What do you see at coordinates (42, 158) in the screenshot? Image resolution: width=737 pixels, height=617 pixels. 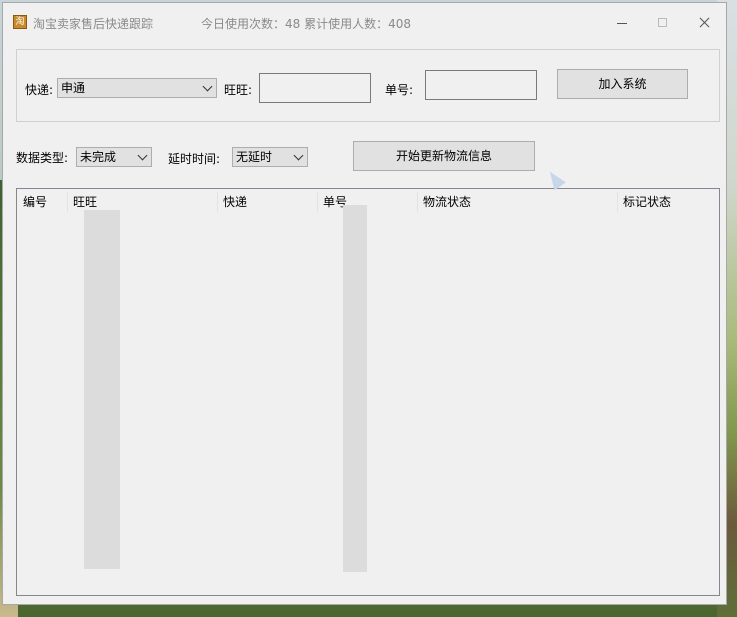 I see `data-type-label: 数据类型:` at bounding box center [42, 158].